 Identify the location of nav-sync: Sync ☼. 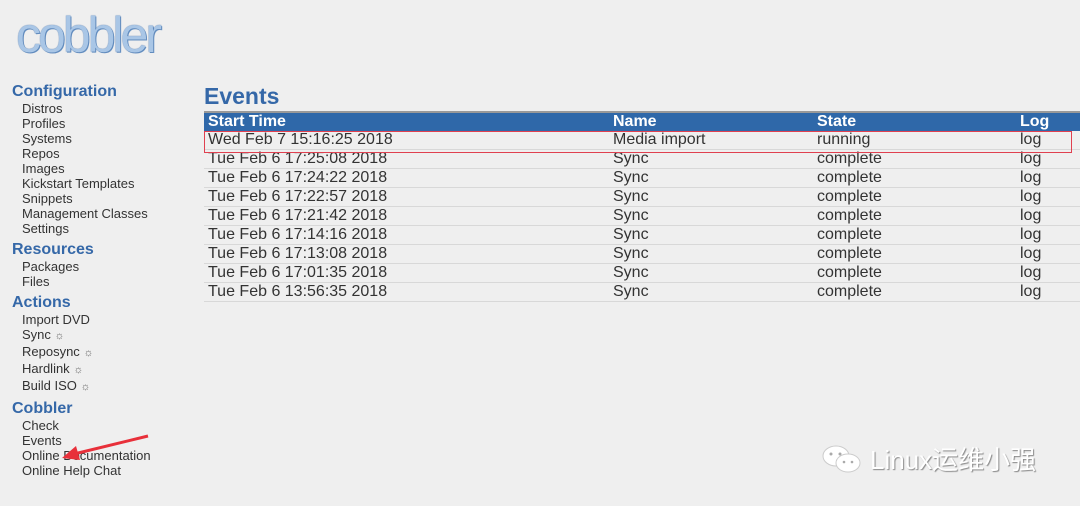
(107, 335).